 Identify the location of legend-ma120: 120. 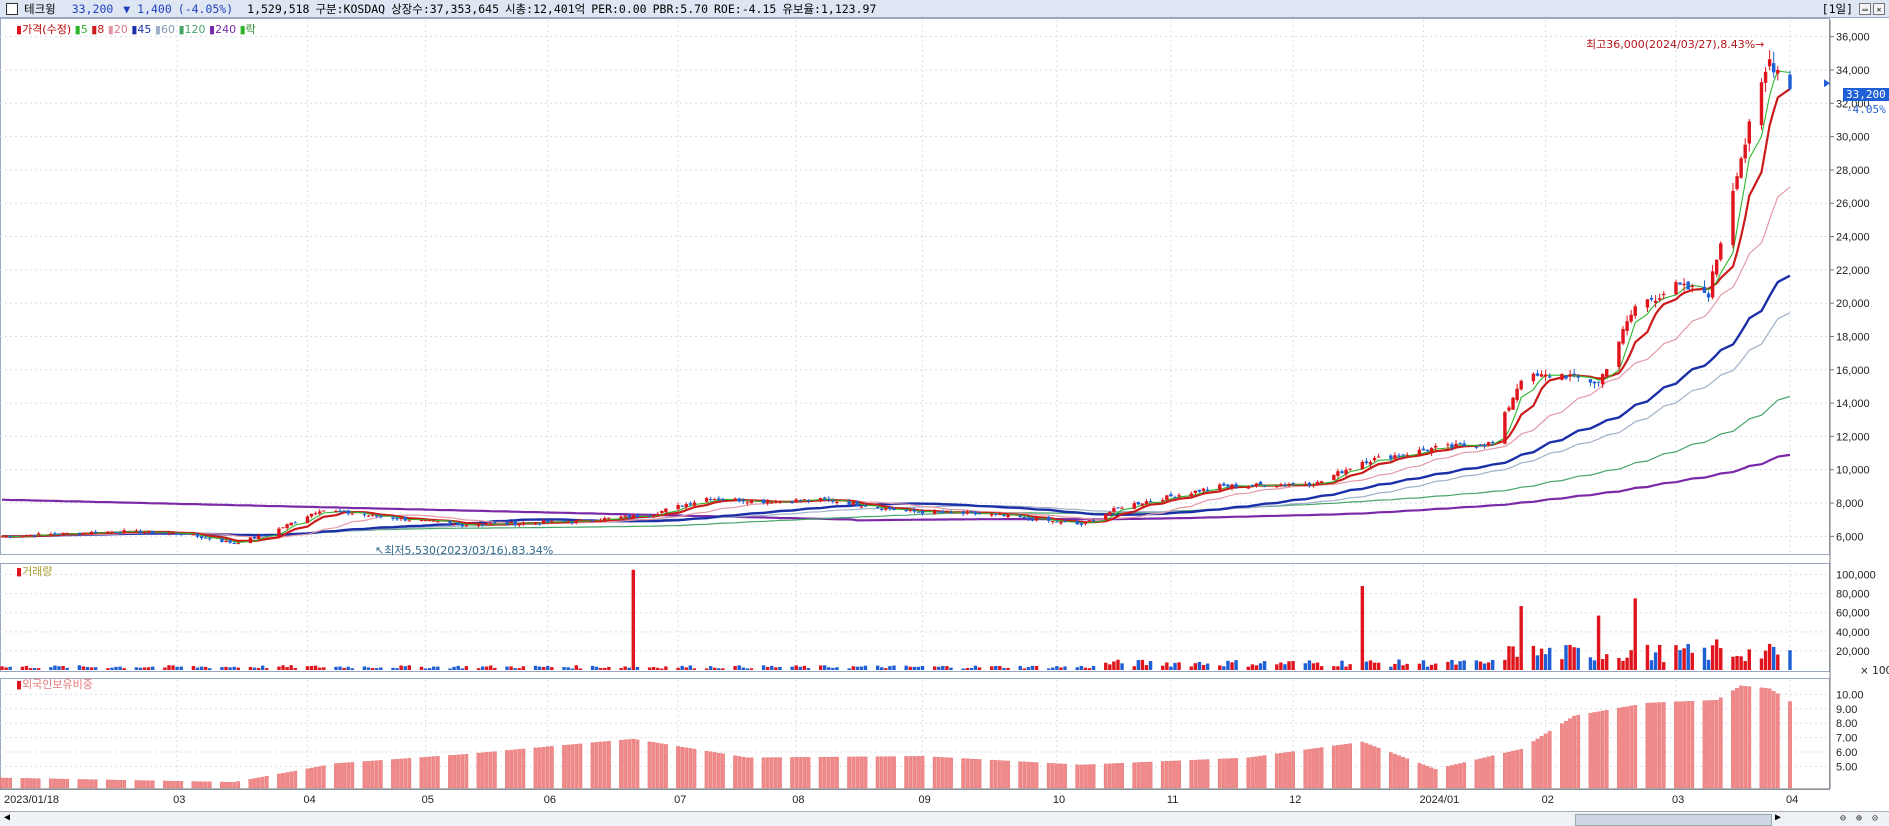
(195, 29).